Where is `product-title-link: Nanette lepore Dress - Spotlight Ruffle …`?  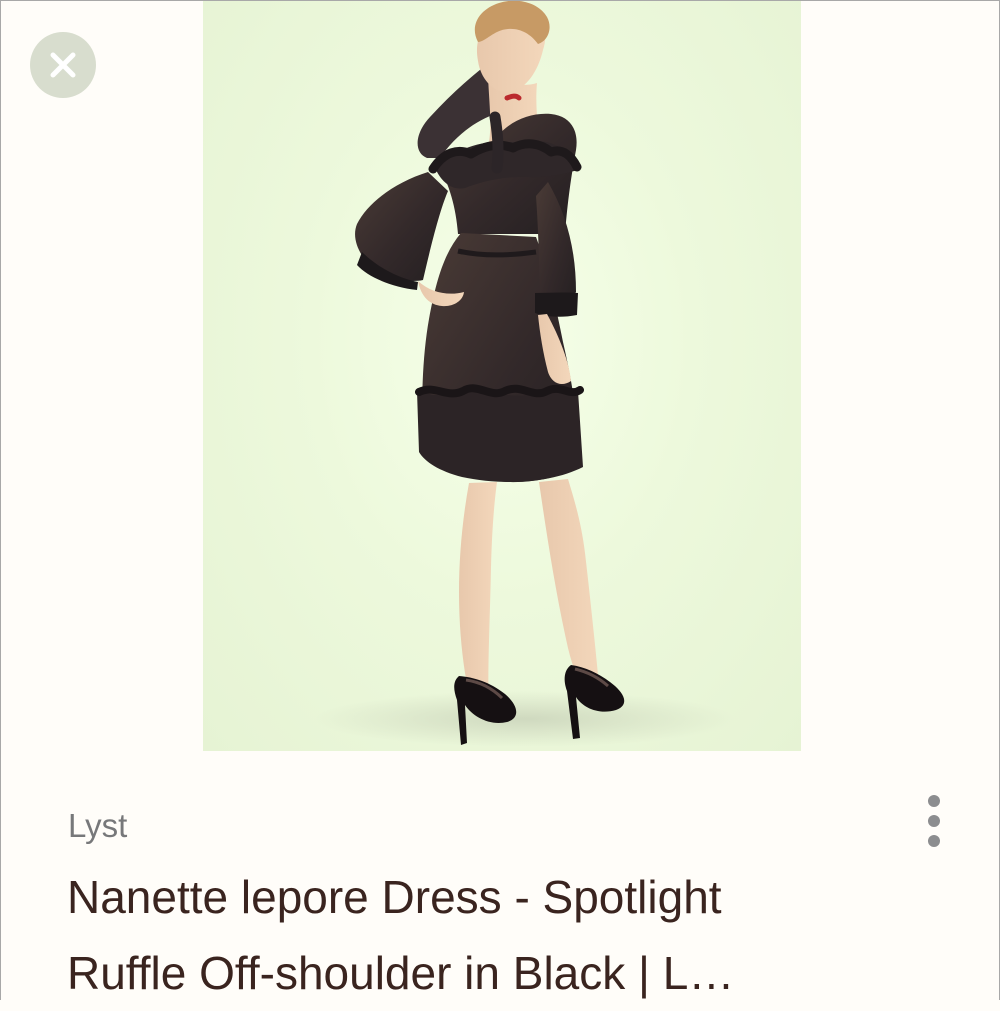
product-title-link: Nanette lepore Dress - Spotlight Ruffle … is located at coordinates (477, 935).